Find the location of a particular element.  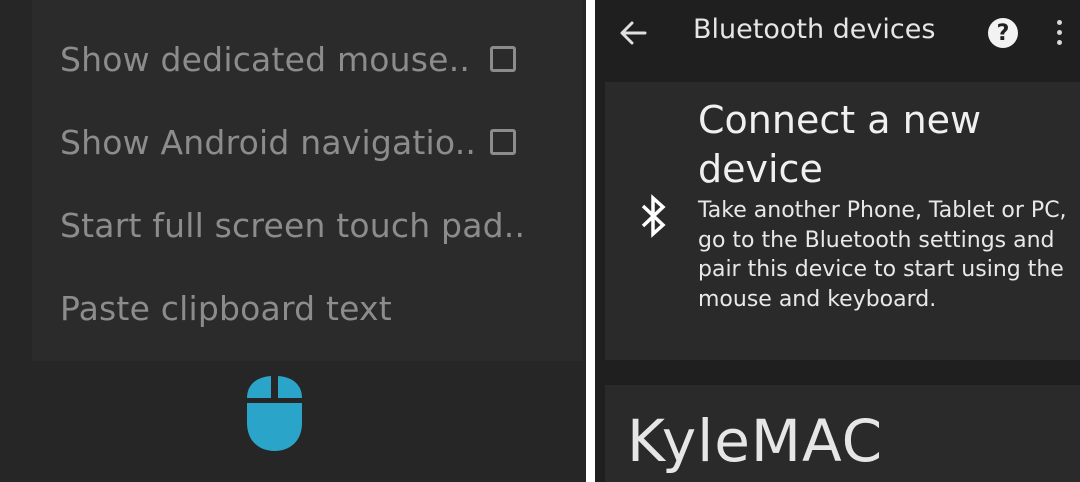

menu-item-label: Start full screen touch pad.. is located at coordinates (293, 225).